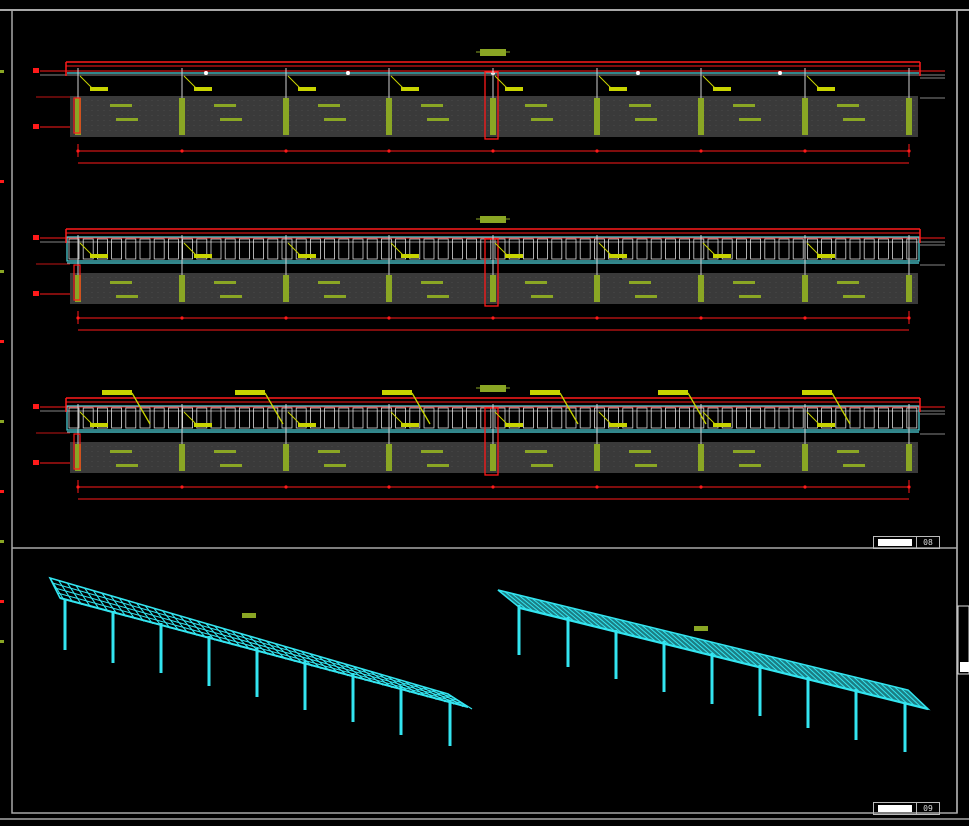  Describe the element at coordinates (927, 808) in the screenshot. I see `sheet-number: 09` at that location.